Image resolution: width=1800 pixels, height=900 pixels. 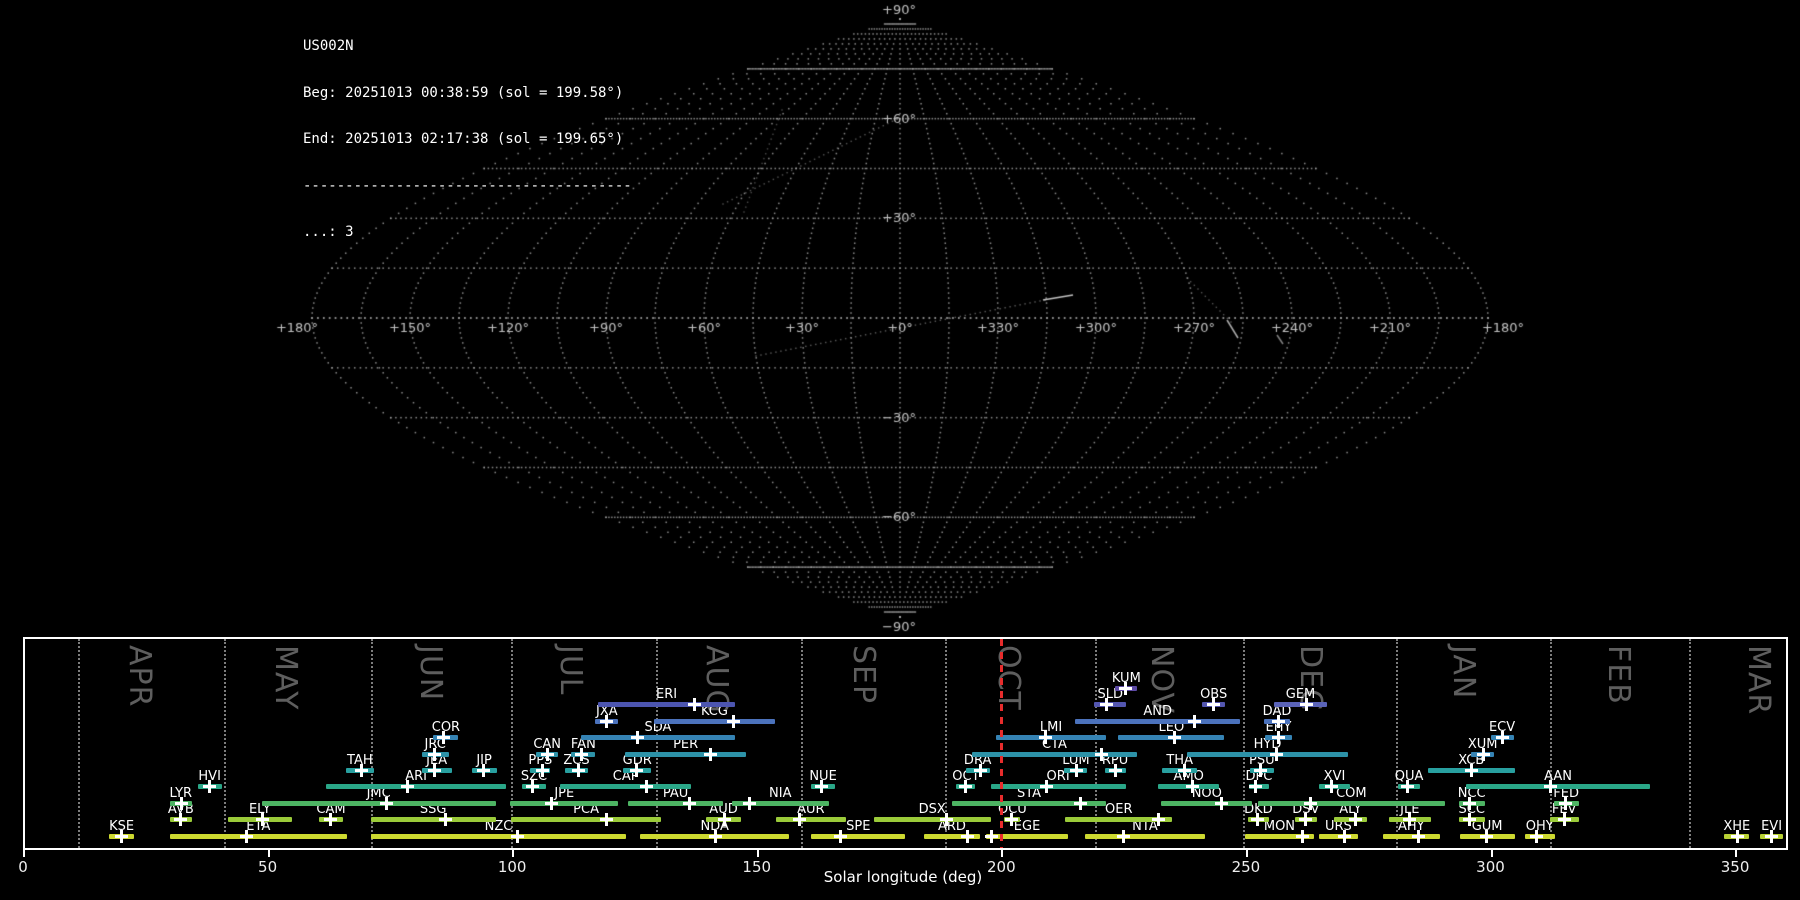 What do you see at coordinates (841, 836) in the screenshot?
I see `shower-peak-marker-spe` at bounding box center [841, 836].